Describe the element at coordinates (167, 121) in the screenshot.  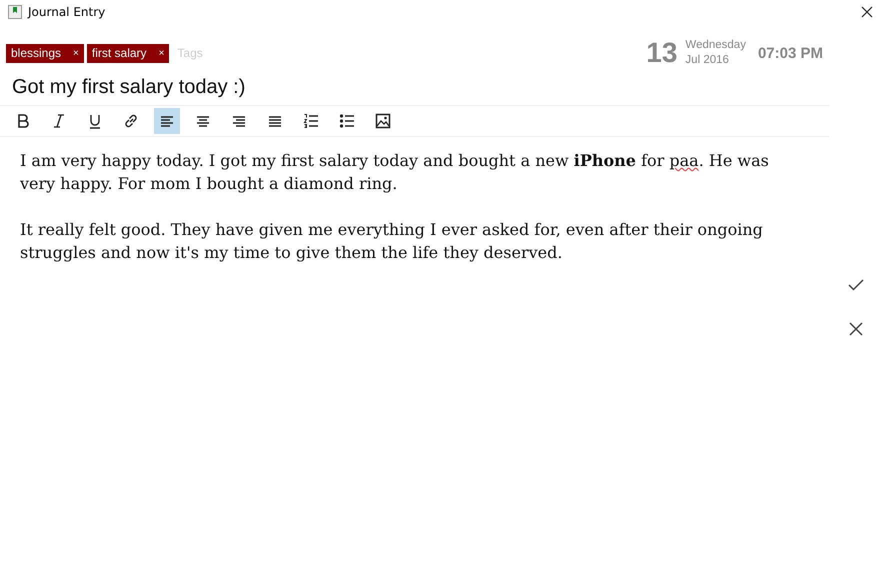
I see `align-left-button` at that location.